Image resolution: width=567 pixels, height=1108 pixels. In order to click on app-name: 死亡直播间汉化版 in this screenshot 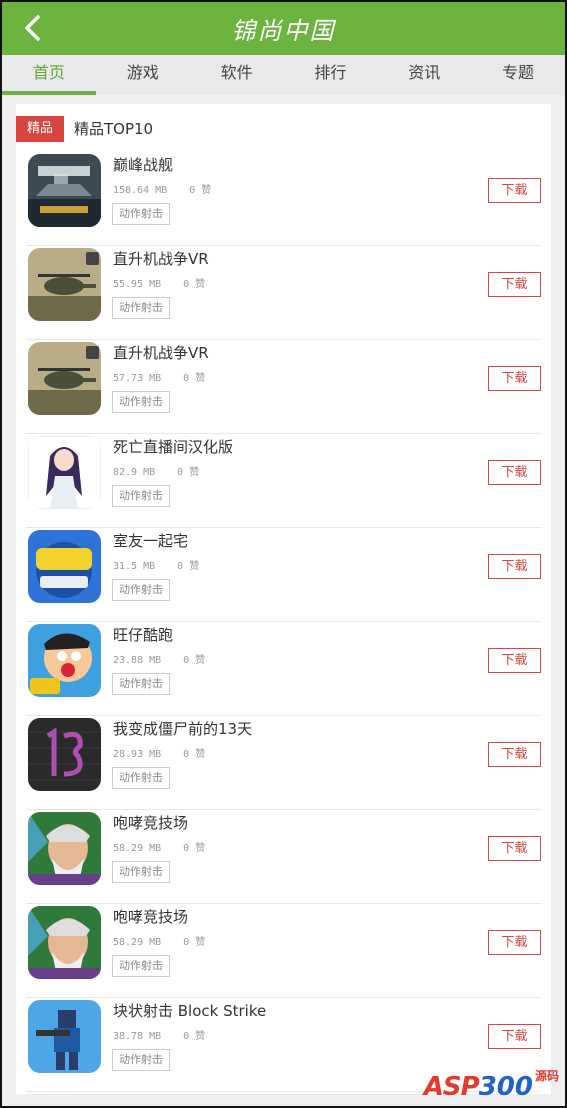, I will do `click(173, 446)`.